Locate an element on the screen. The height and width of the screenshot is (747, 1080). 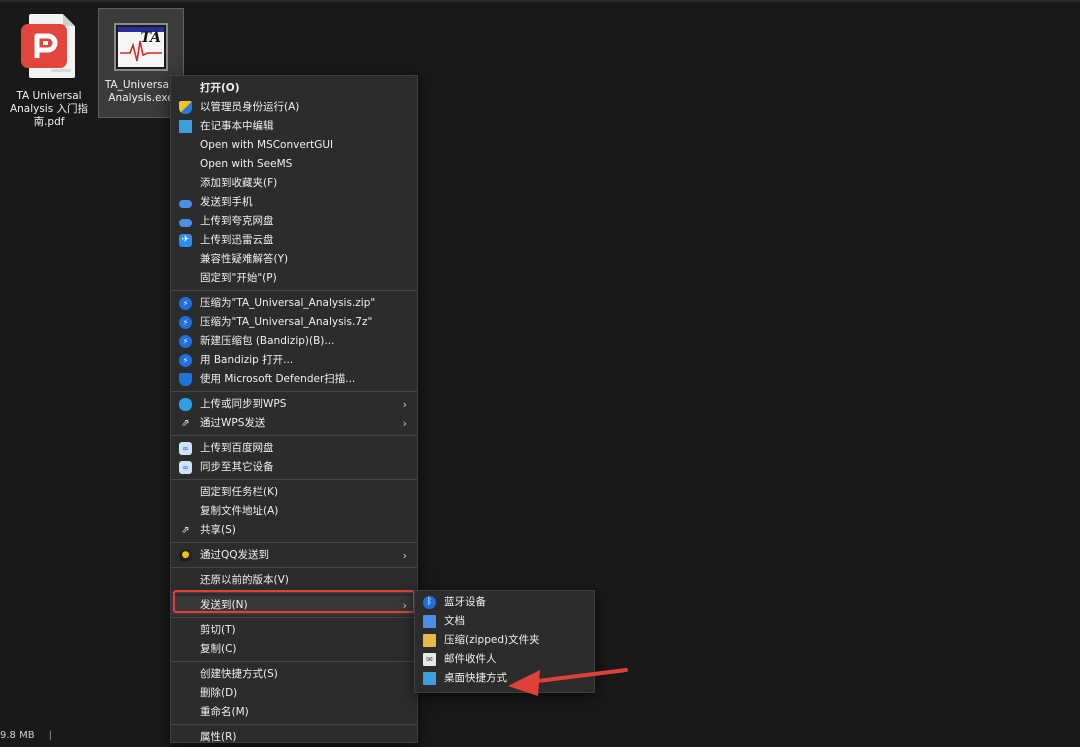
zip-folder-icon is located at coordinates (429, 640).